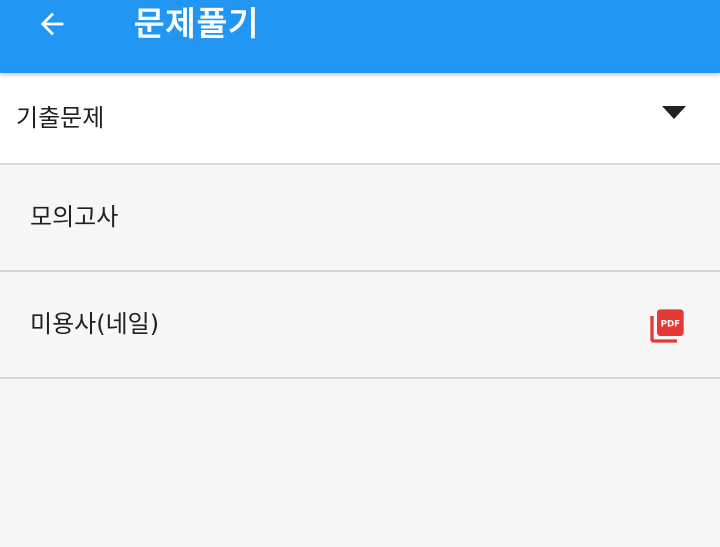 This screenshot has width=720, height=547. I want to click on arrow-back-icon, so click(52, 24).